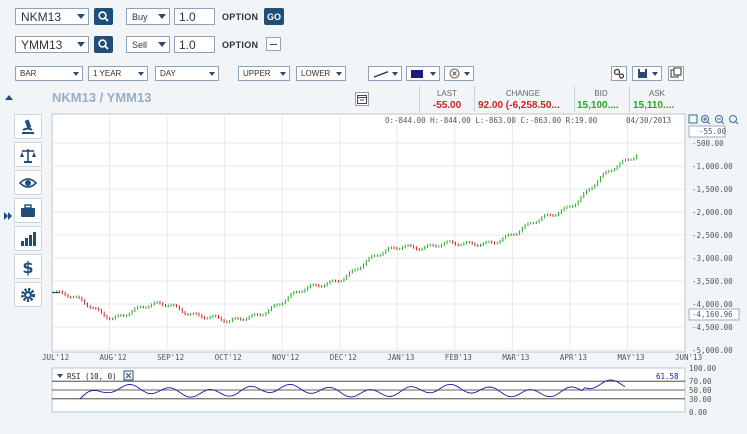 The image size is (747, 434). Describe the element at coordinates (700, 381) in the screenshot. I see `rsi-tick-label: 70.00` at that location.